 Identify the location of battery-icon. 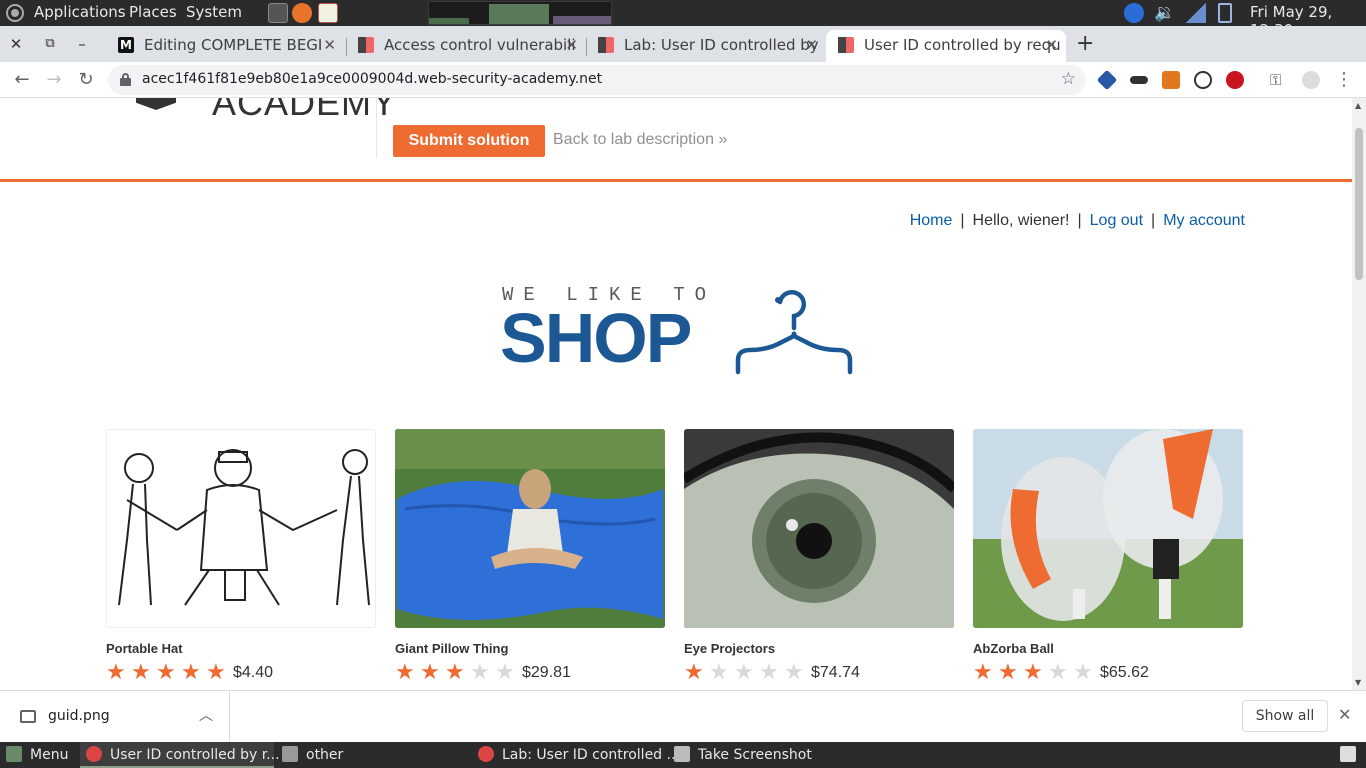
(1225, 13).